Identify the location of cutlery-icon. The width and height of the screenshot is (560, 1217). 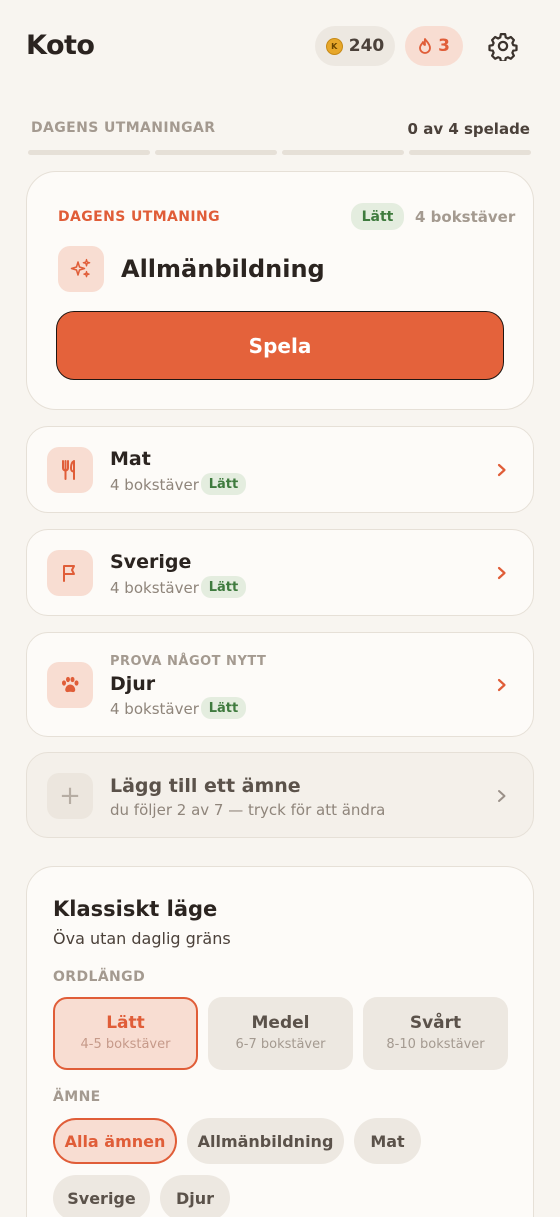
(68, 470).